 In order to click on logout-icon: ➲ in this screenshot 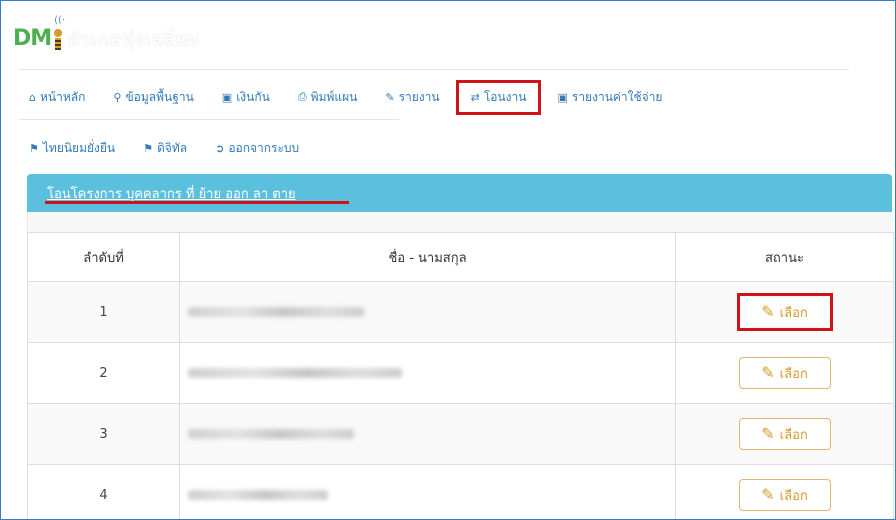, I will do `click(220, 148)`.